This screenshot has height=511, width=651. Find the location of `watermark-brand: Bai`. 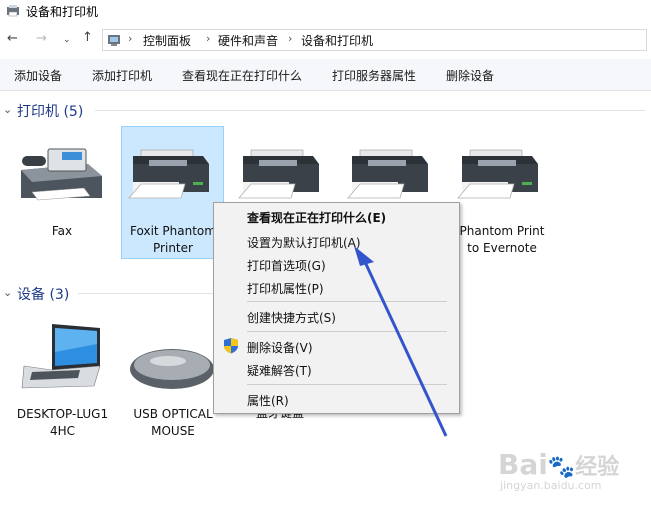

watermark-brand: Bai is located at coordinates (523, 464).